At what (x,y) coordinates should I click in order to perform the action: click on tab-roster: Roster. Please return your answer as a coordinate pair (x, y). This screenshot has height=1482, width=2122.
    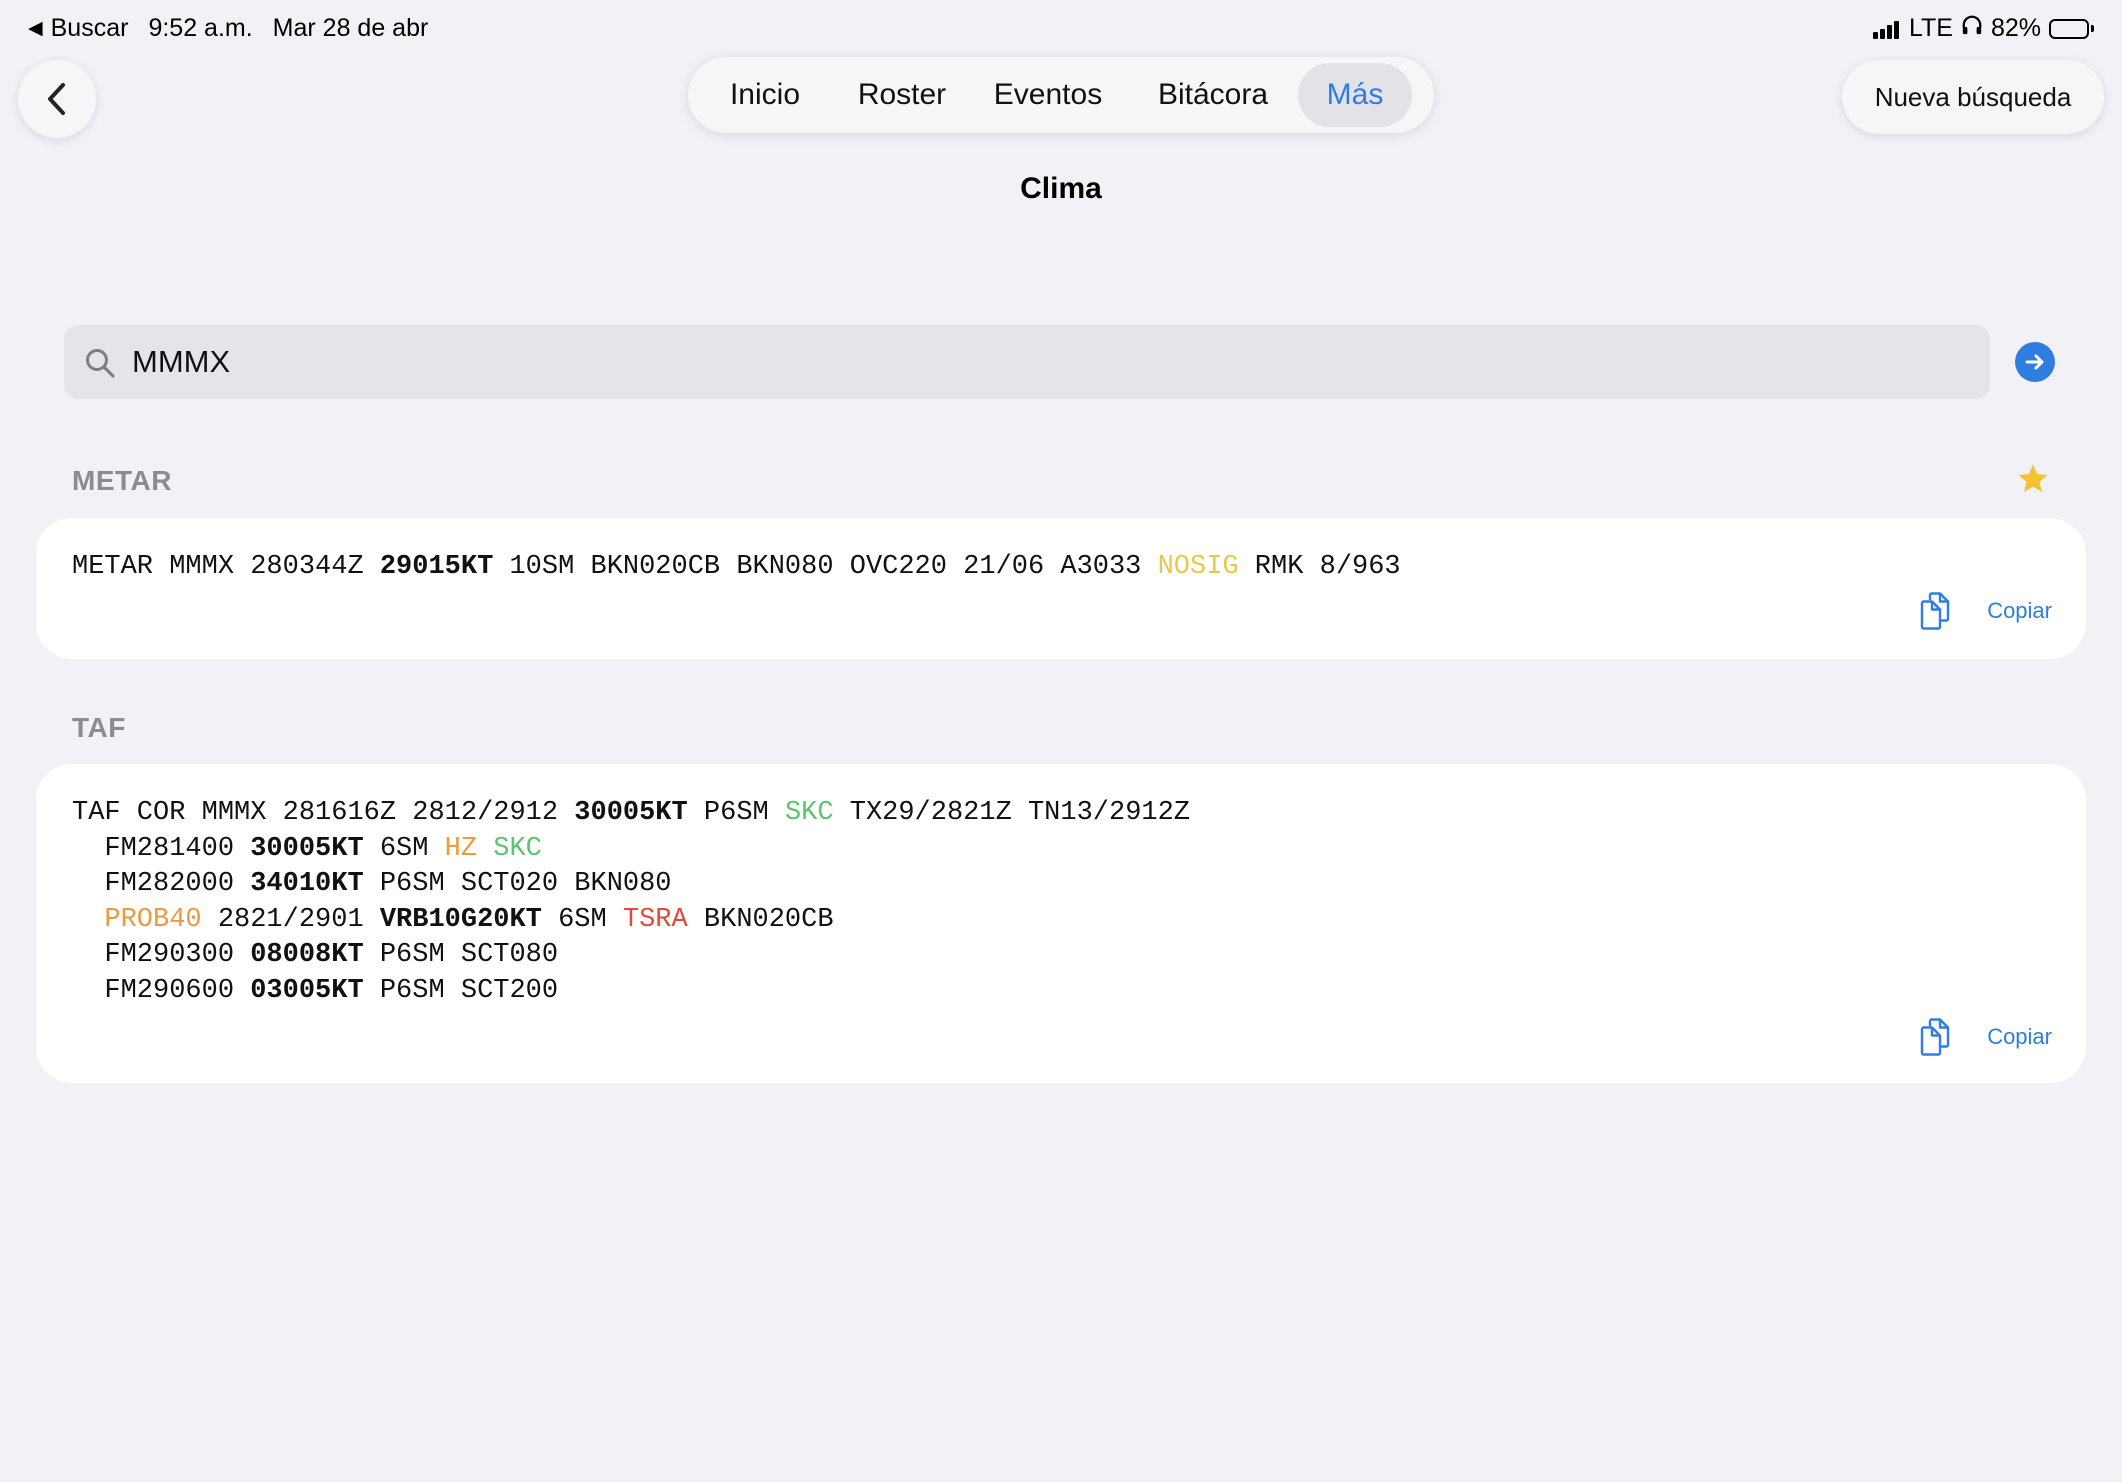
    Looking at the image, I should click on (902, 95).